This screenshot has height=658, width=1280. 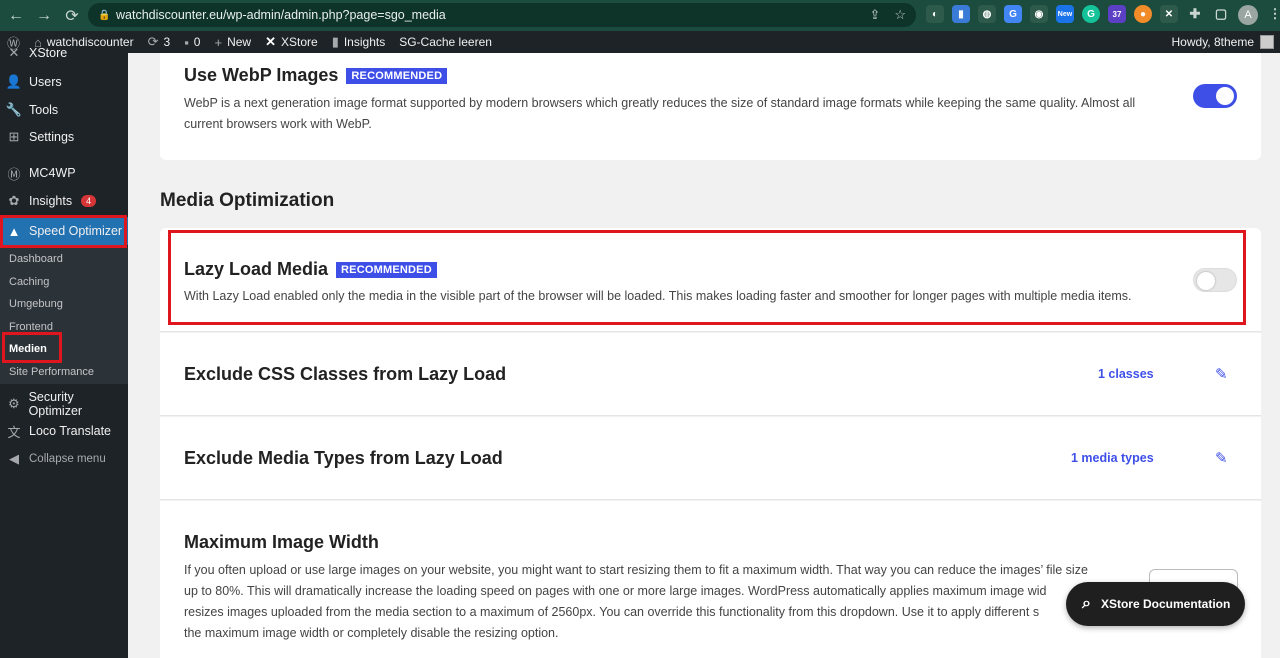 I want to click on webp-title-text: Use WebP Images, so click(x=261, y=75).